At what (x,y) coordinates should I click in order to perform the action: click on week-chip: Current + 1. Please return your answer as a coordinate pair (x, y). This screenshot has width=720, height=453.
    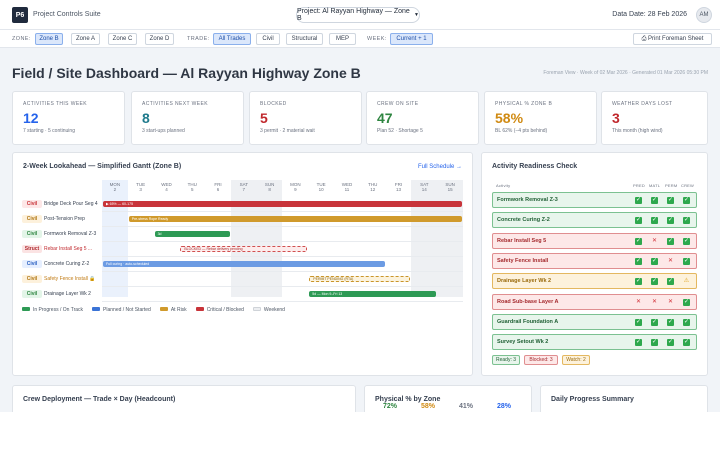
    Looking at the image, I should click on (411, 39).